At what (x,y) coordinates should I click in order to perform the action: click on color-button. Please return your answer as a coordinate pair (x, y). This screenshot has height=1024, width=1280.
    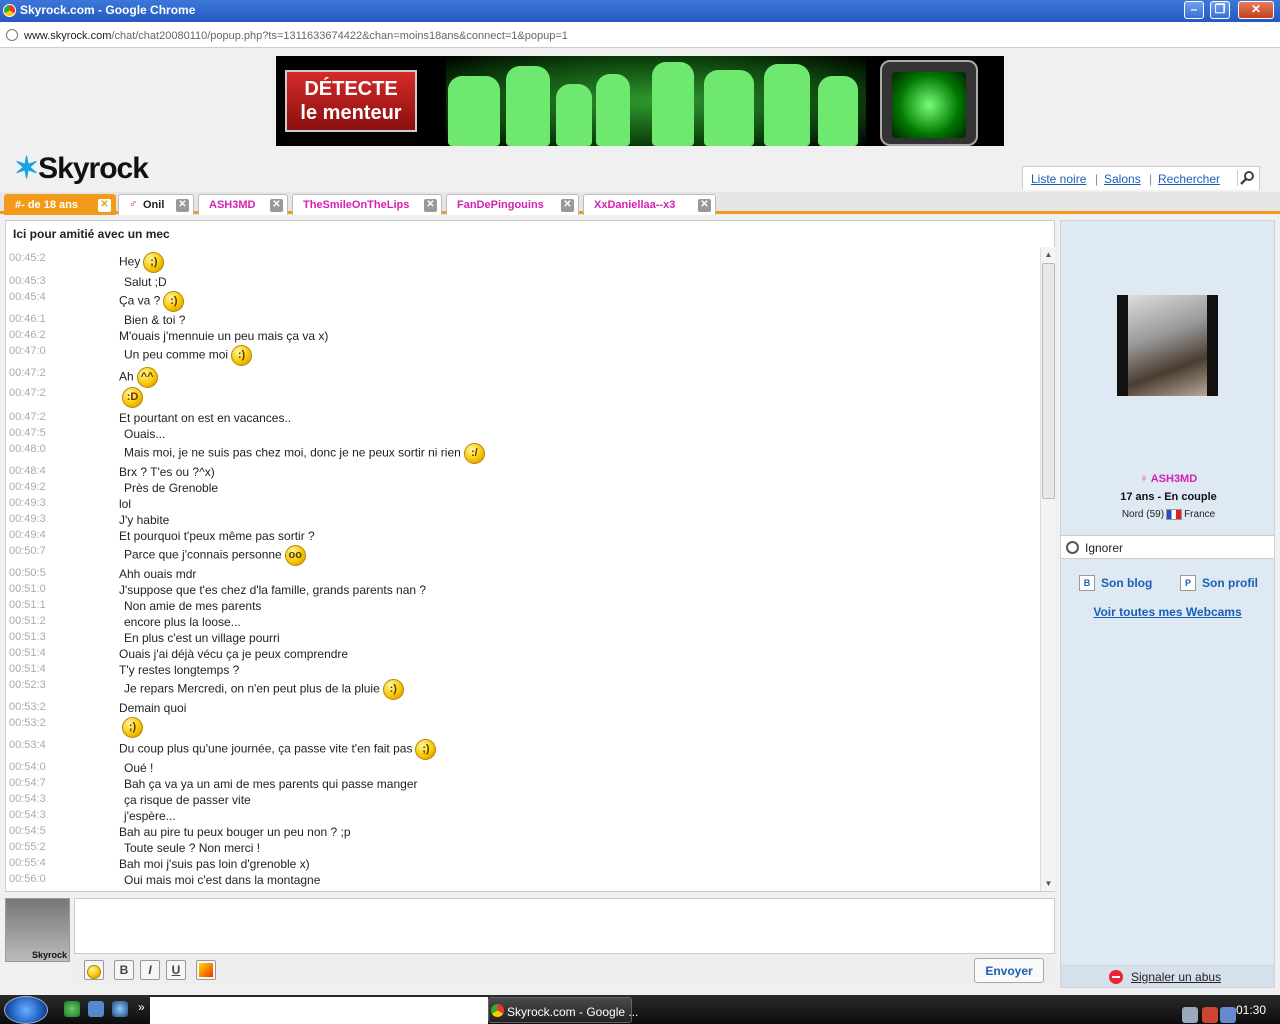
    Looking at the image, I should click on (206, 970).